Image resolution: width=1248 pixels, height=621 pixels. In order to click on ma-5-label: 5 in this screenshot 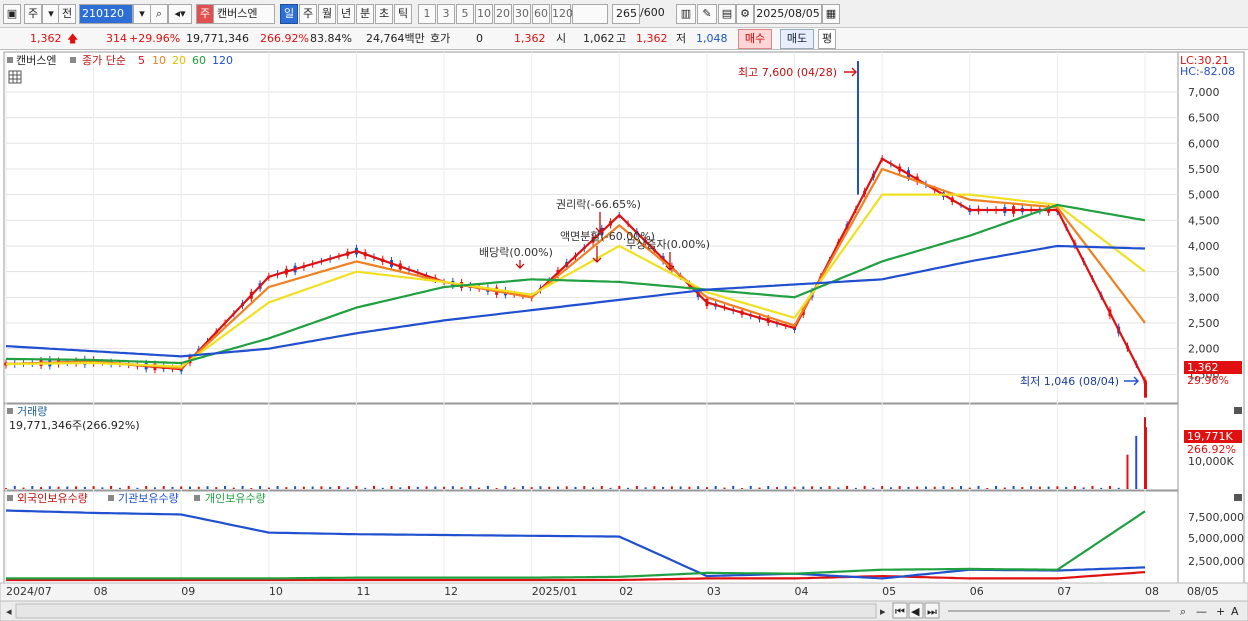, I will do `click(141, 60)`.